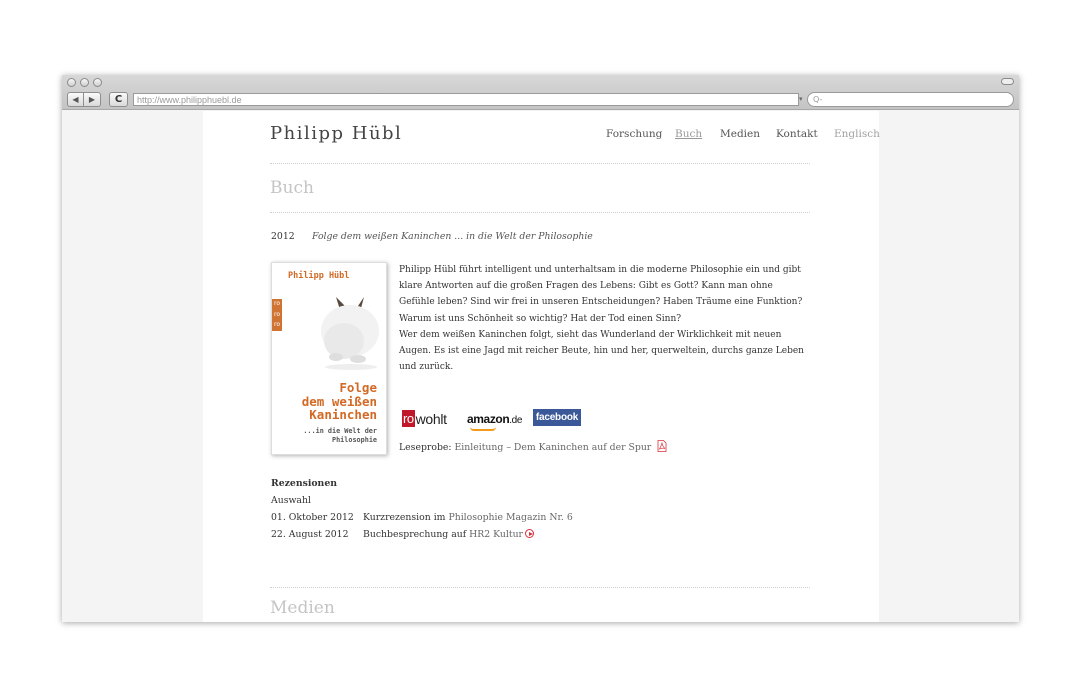 This screenshot has height=698, width=1080. I want to click on close-window-button, so click(71, 82).